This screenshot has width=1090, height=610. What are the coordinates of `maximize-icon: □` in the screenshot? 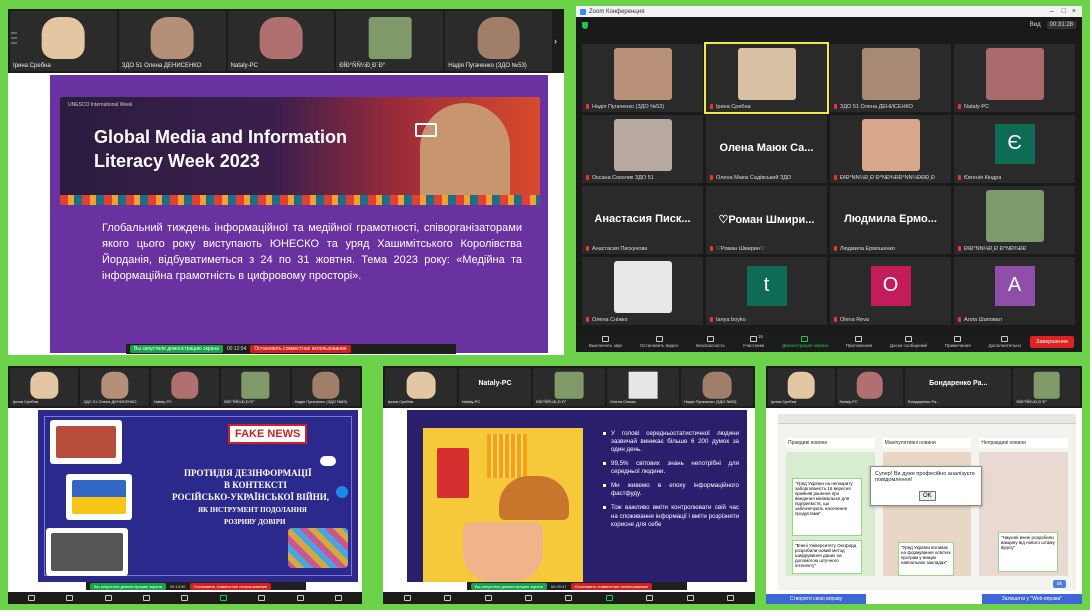 It's located at (1064, 11).